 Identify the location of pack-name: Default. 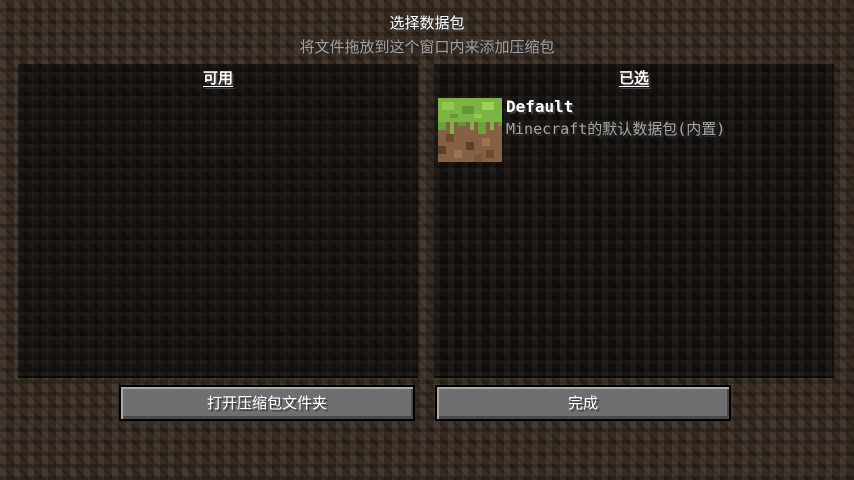
(540, 106).